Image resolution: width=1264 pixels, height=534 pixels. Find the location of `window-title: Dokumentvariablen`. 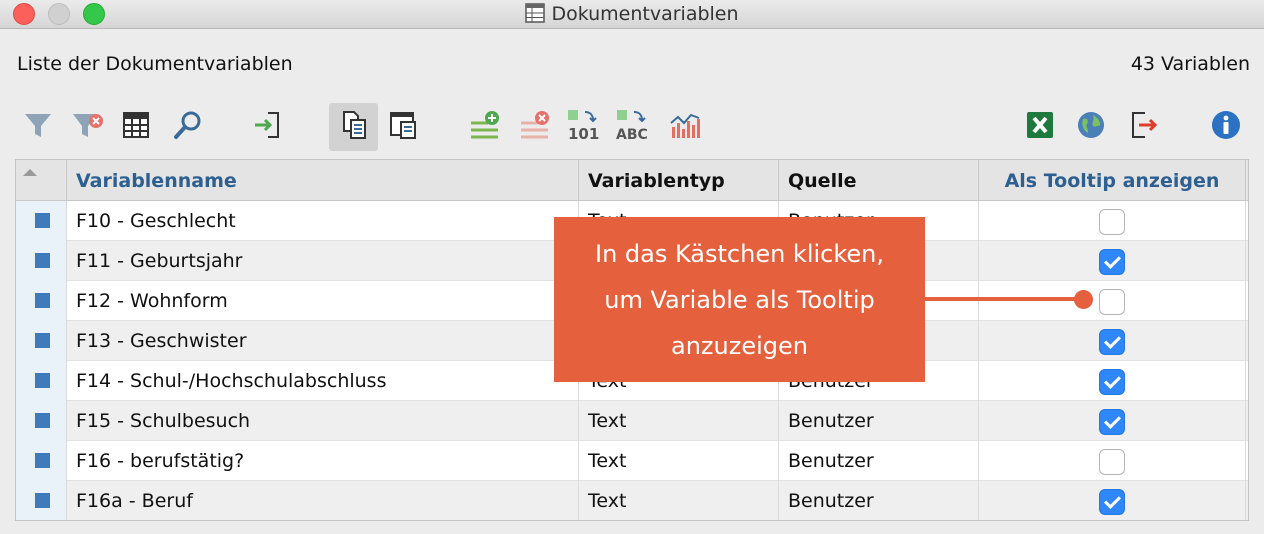

window-title: Dokumentvariablen is located at coordinates (632, 15).